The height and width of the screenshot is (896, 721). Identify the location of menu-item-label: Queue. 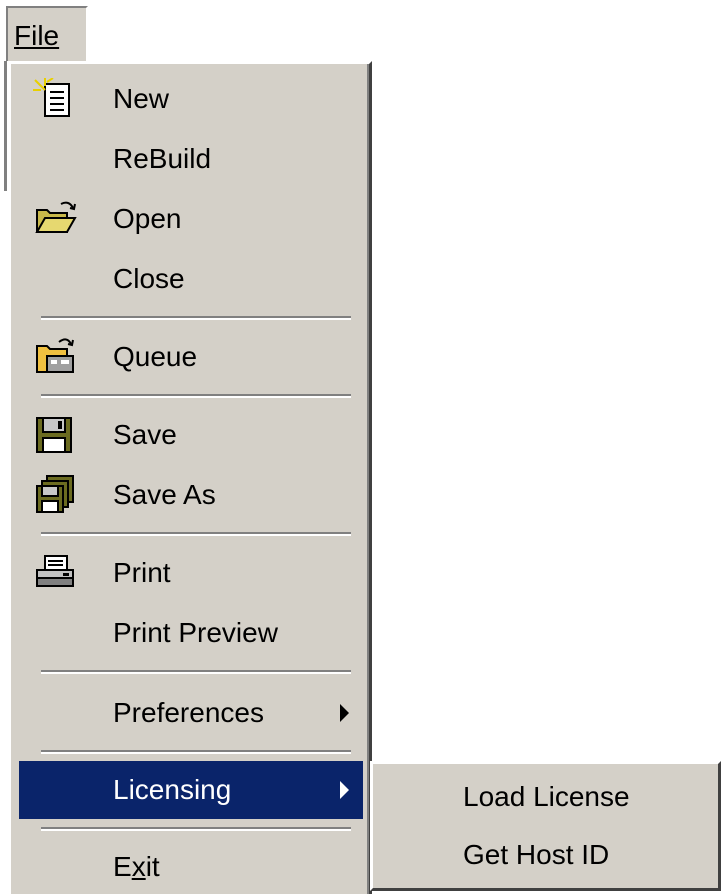
(155, 356).